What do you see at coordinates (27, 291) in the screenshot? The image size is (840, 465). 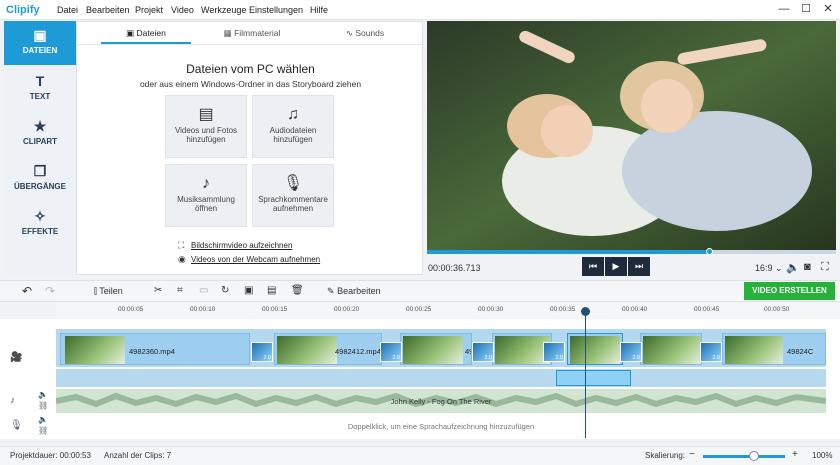 I see `undo-button: ↶` at bounding box center [27, 291].